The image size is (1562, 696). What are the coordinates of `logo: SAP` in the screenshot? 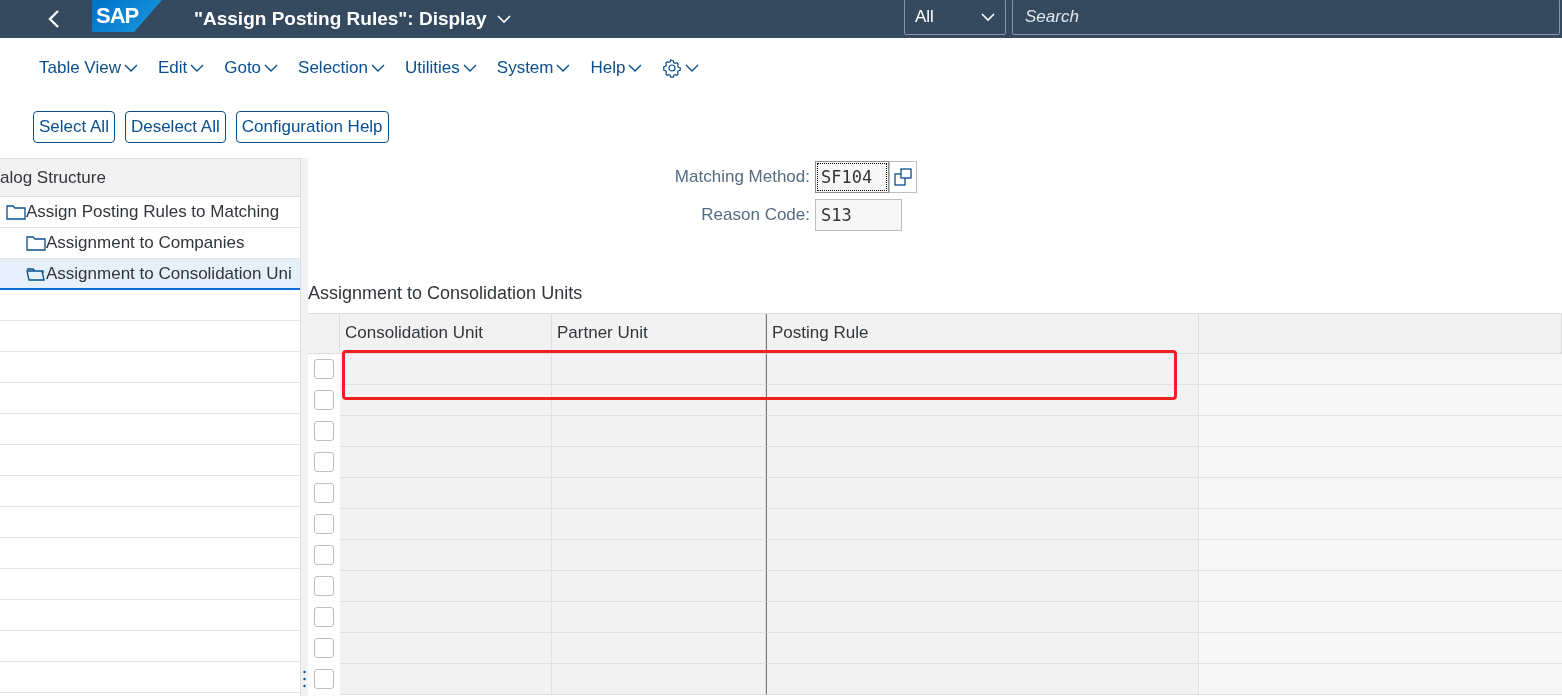 It's located at (127, 16).